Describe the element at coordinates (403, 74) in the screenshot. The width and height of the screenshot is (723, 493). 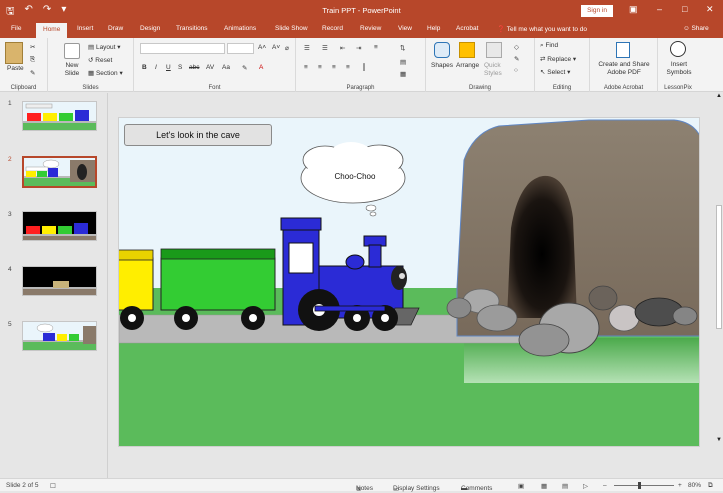
I see `smartart-icon: ▦` at that location.